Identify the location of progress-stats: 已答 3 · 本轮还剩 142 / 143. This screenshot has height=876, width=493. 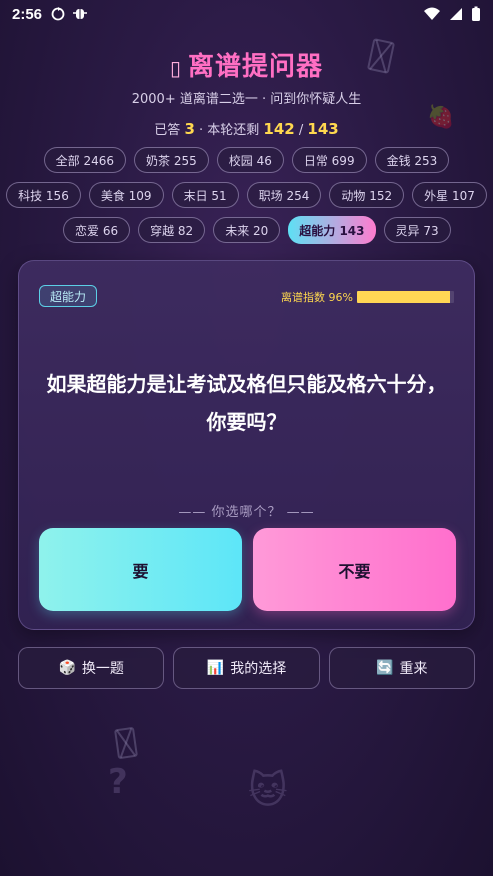
(246, 128).